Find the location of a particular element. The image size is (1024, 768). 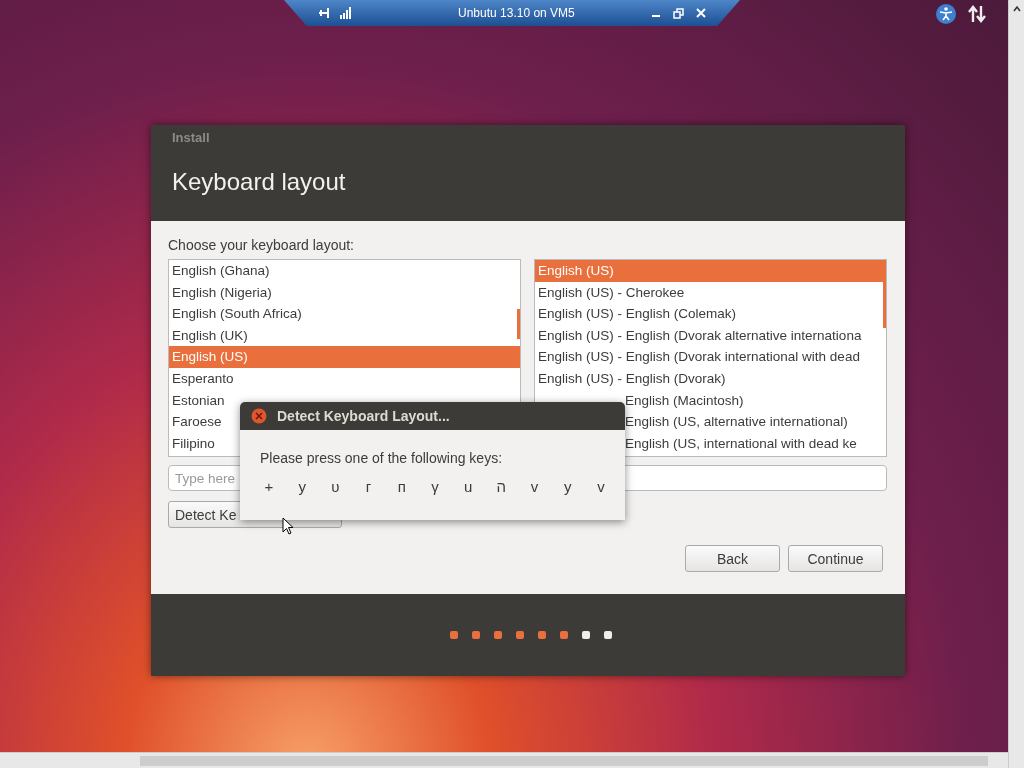

list-item: English (US) - English (Dvorak) is located at coordinates (710, 378).